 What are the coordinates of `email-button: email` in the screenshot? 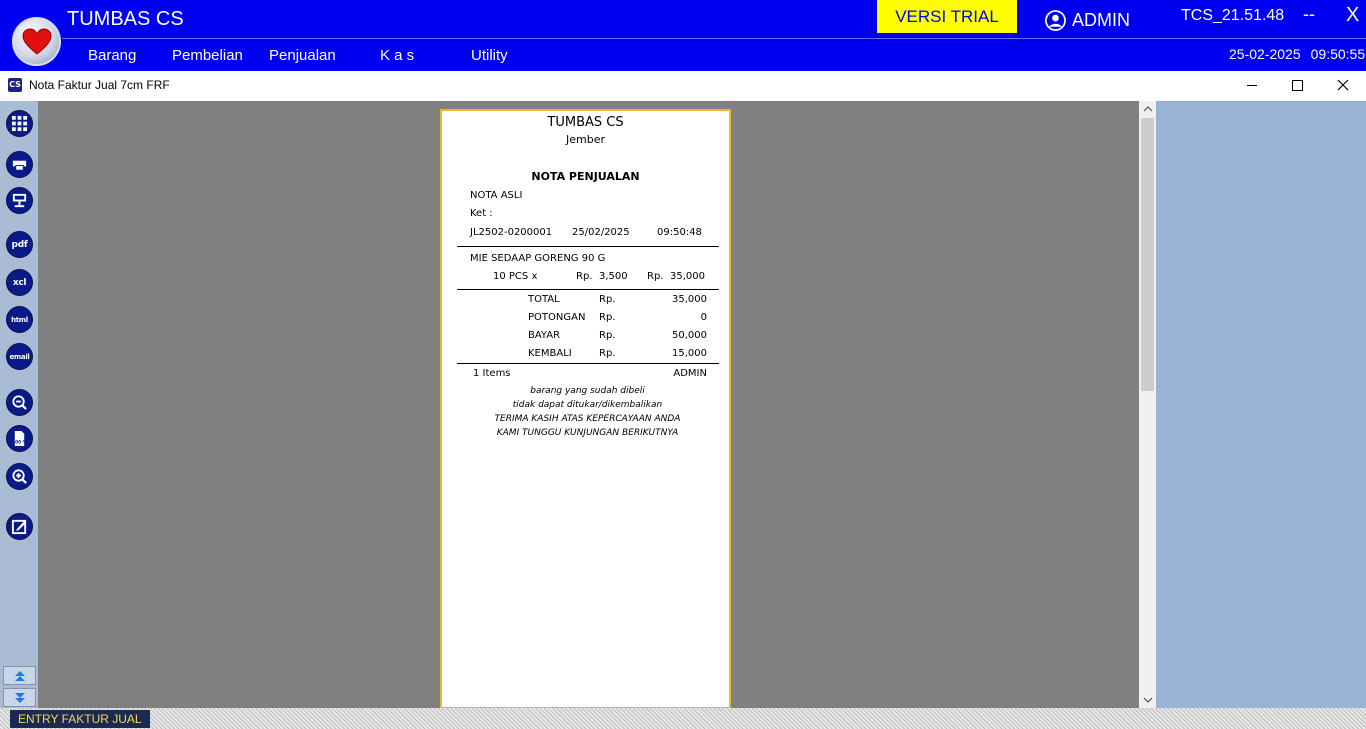 It's located at (19, 356).